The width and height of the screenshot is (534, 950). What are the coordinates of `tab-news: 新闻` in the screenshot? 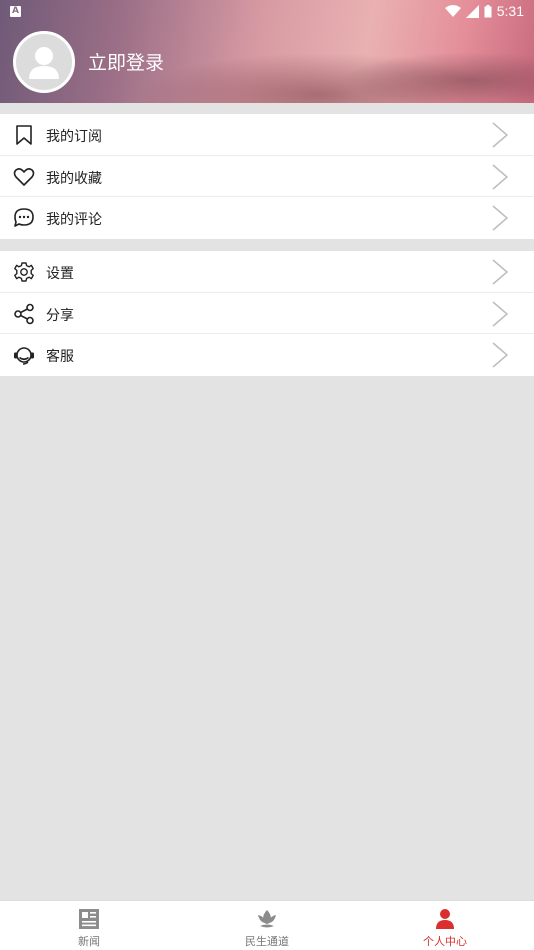 It's located at (89, 925).